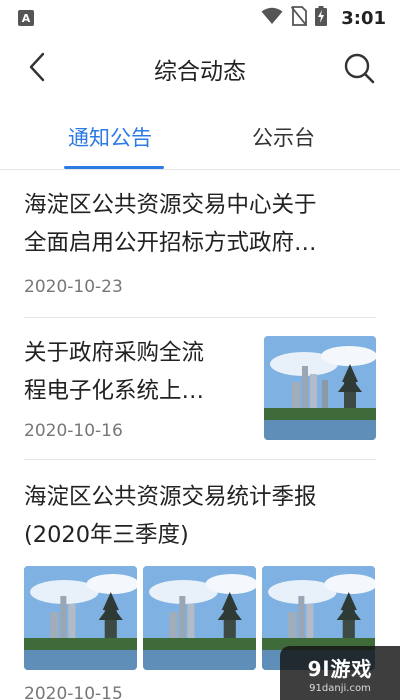 The height and width of the screenshot is (700, 400). What do you see at coordinates (114, 353) in the screenshot?
I see `article-title-line: 关于政府采购全流` at bounding box center [114, 353].